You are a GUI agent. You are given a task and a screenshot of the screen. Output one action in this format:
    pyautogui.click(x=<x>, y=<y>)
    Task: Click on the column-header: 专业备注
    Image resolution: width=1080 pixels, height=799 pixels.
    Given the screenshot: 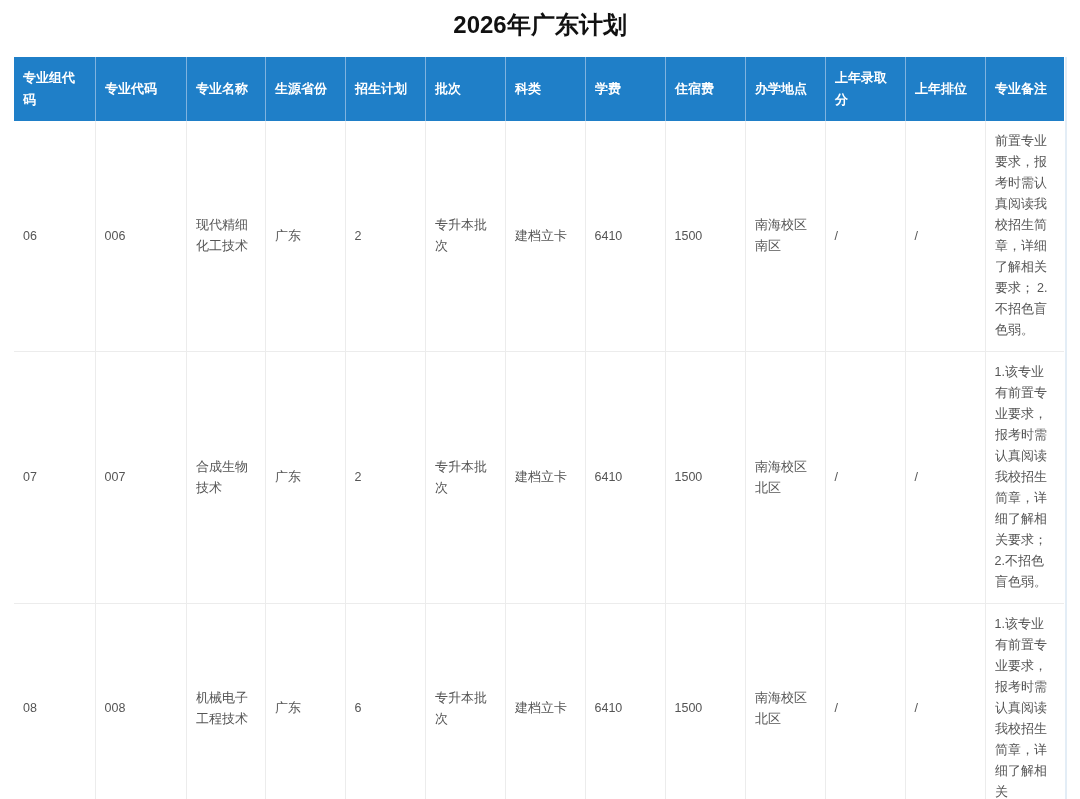 What is the action you would take?
    pyautogui.click(x=1024, y=89)
    